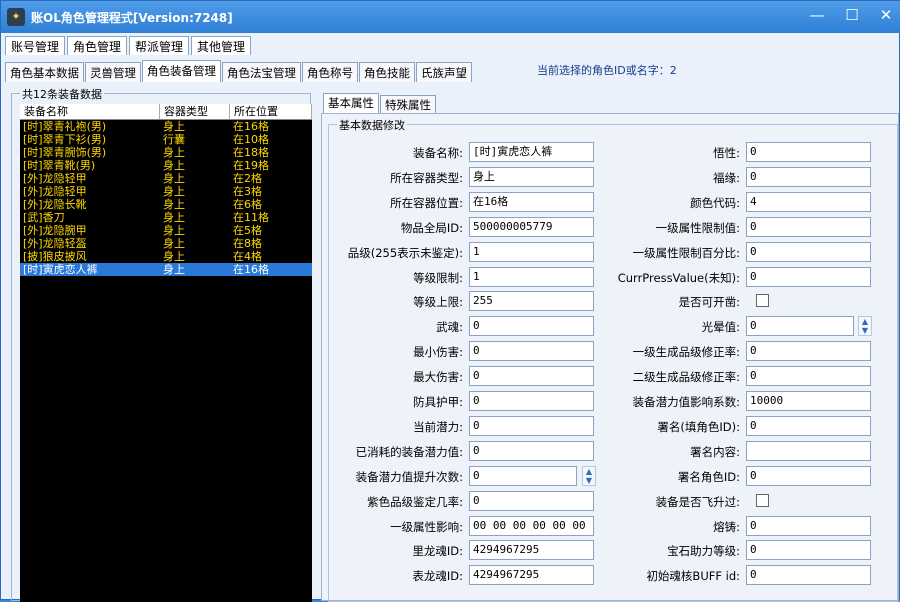 The image size is (900, 602). I want to click on field-label: 宝石助力等级:, so click(703, 551).